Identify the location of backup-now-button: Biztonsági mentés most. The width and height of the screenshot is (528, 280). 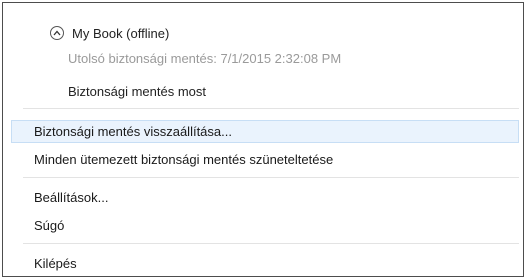
(137, 91).